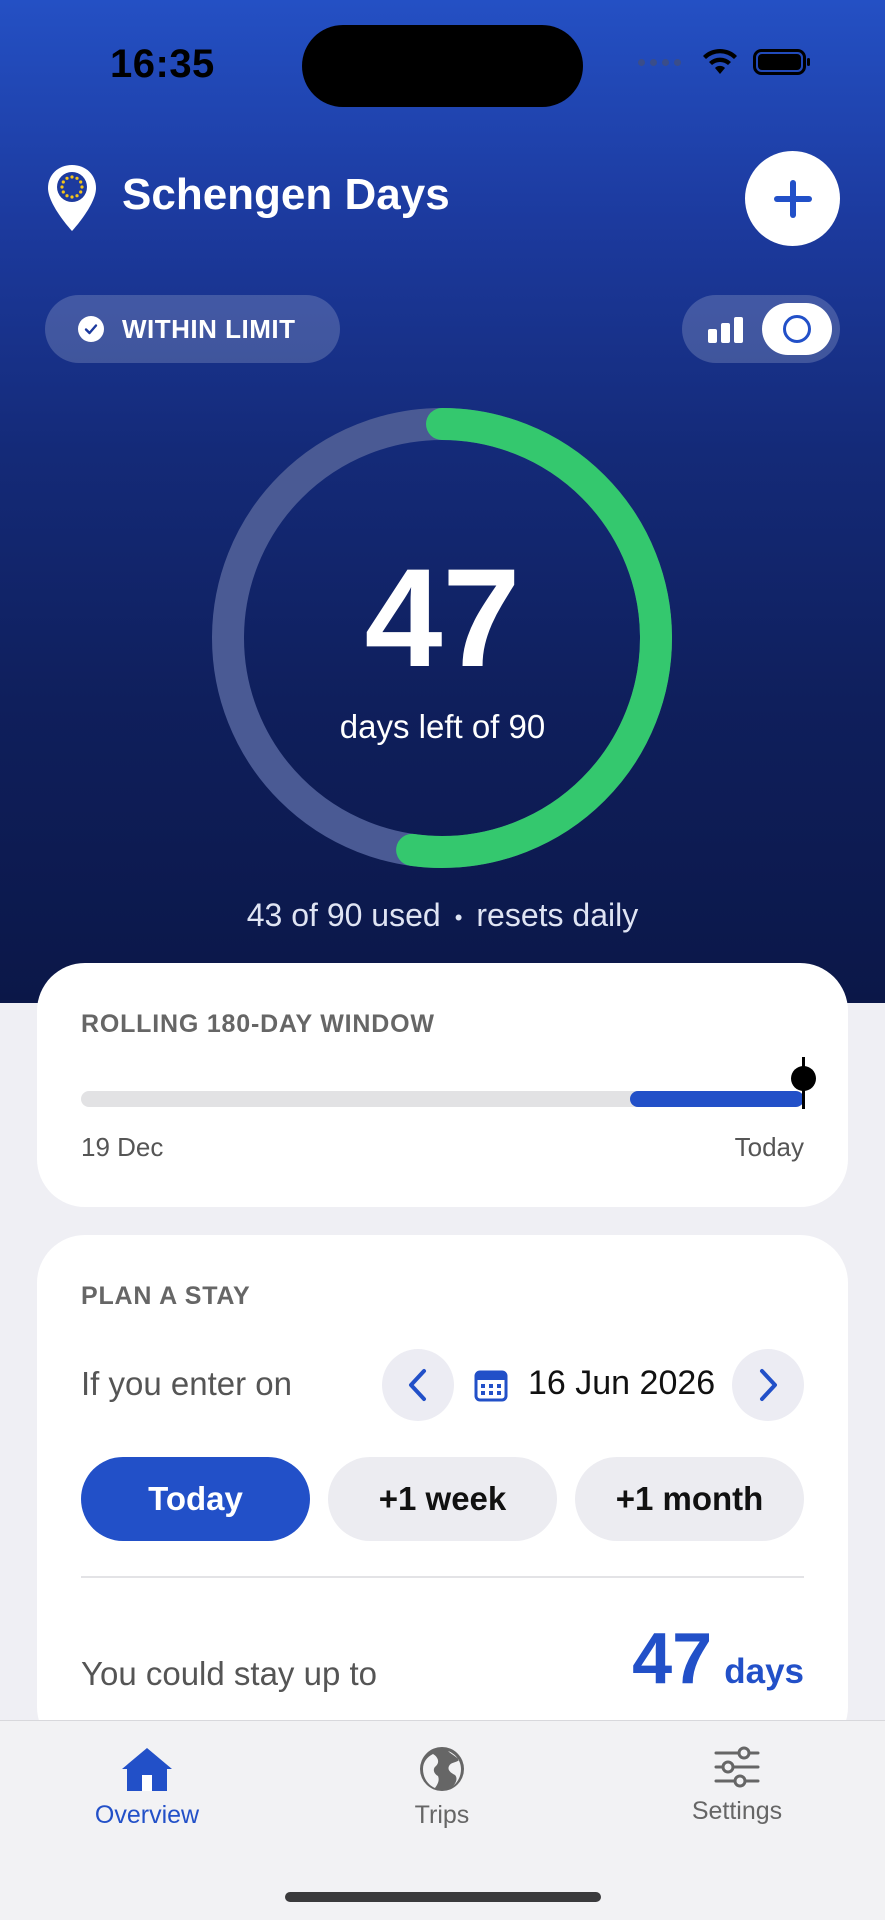 The image size is (885, 1920). Describe the element at coordinates (717, 1099) in the screenshot. I see `window-used-segment` at that location.